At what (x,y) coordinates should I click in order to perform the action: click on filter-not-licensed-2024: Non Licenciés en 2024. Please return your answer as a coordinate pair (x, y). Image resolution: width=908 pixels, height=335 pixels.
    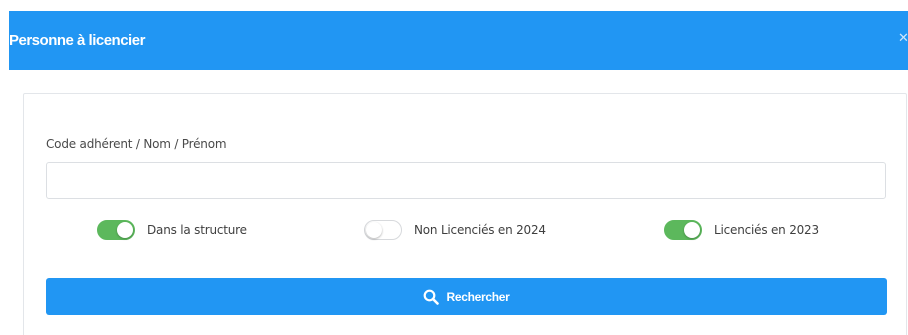
    Looking at the image, I should click on (455, 230).